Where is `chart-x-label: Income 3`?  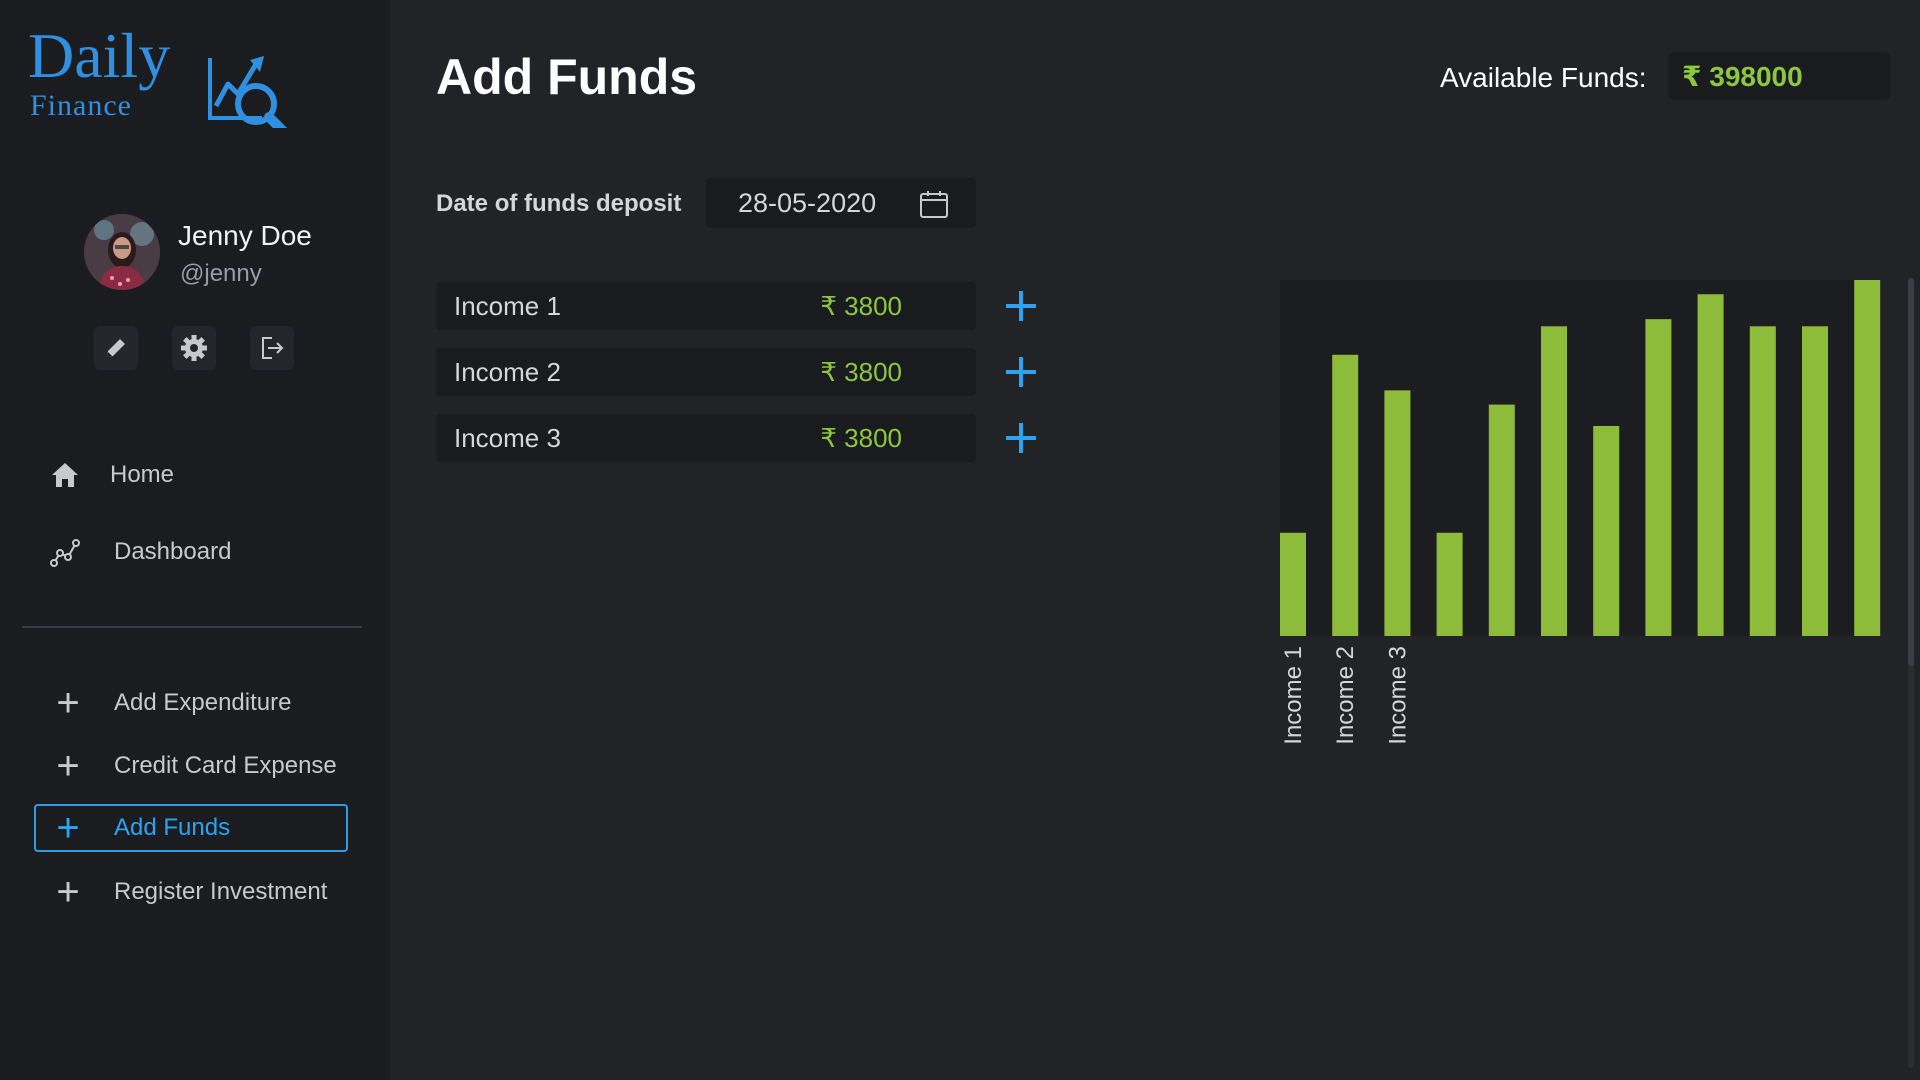 chart-x-label: Income 3 is located at coordinates (1397, 695).